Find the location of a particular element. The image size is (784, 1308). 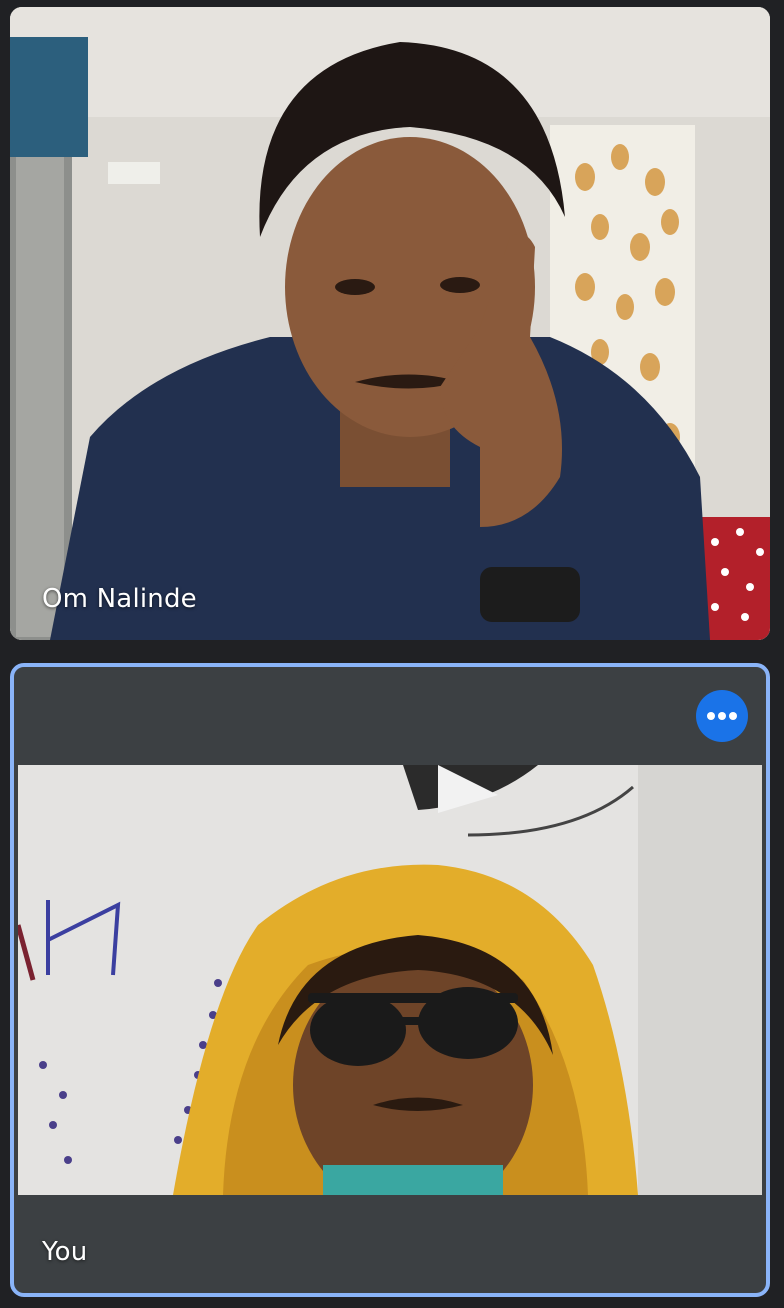

participant-name-label: You is located at coordinates (65, 1252).